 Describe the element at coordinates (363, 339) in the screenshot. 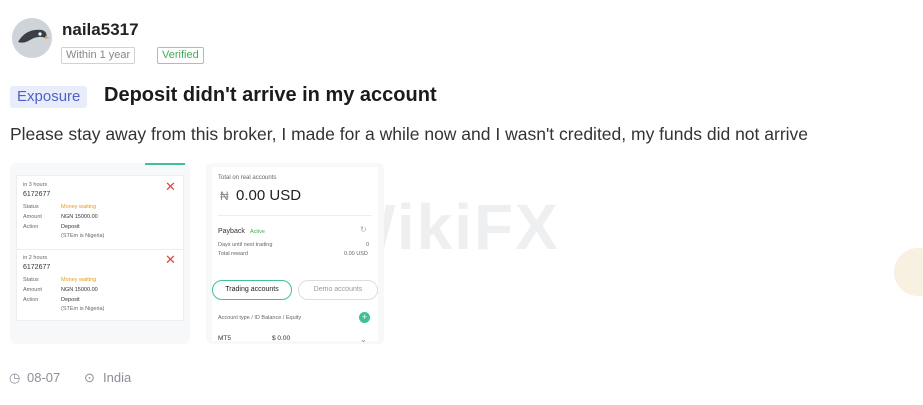

I see `chevron-down-icon: ⌄` at that location.